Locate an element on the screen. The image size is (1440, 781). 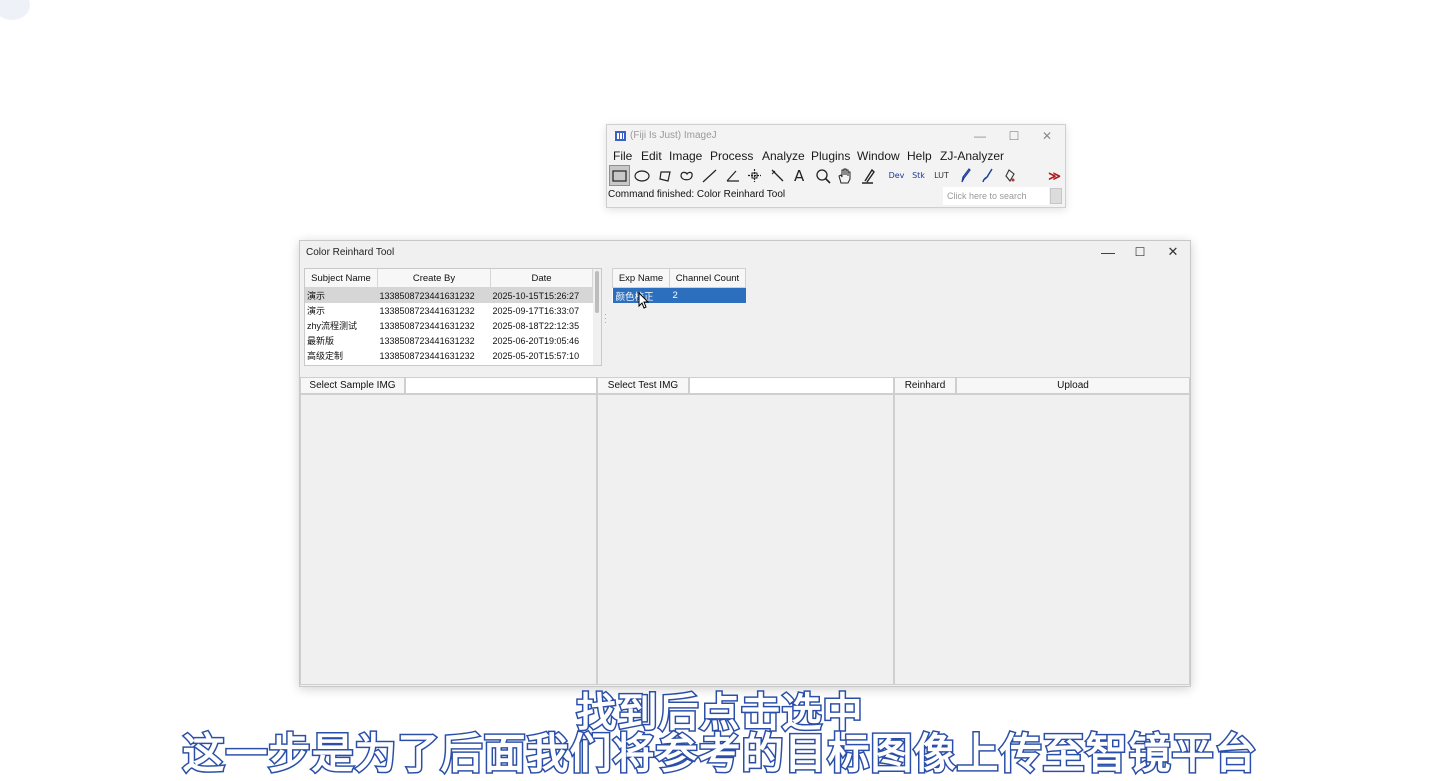
search-input: Click here to search is located at coordinates (996, 196).